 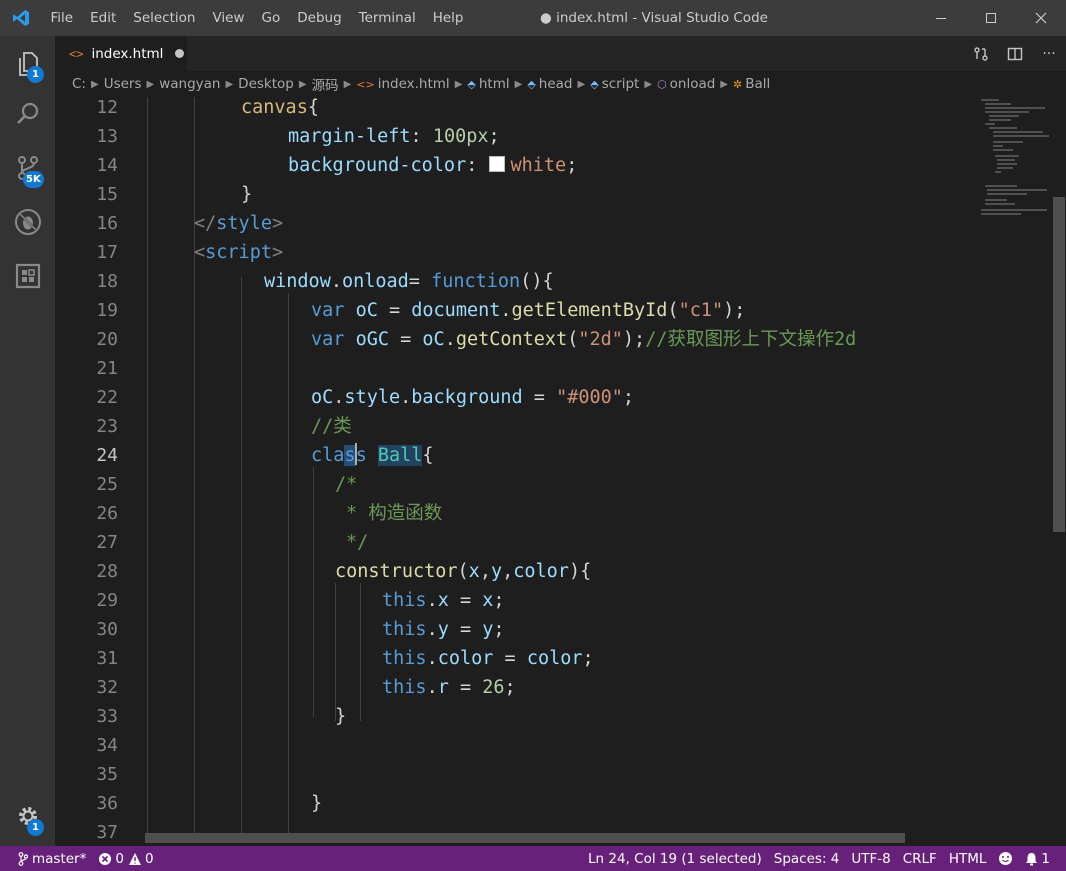 What do you see at coordinates (525, 838) in the screenshot?
I see `horizontal-scrollbar` at bounding box center [525, 838].